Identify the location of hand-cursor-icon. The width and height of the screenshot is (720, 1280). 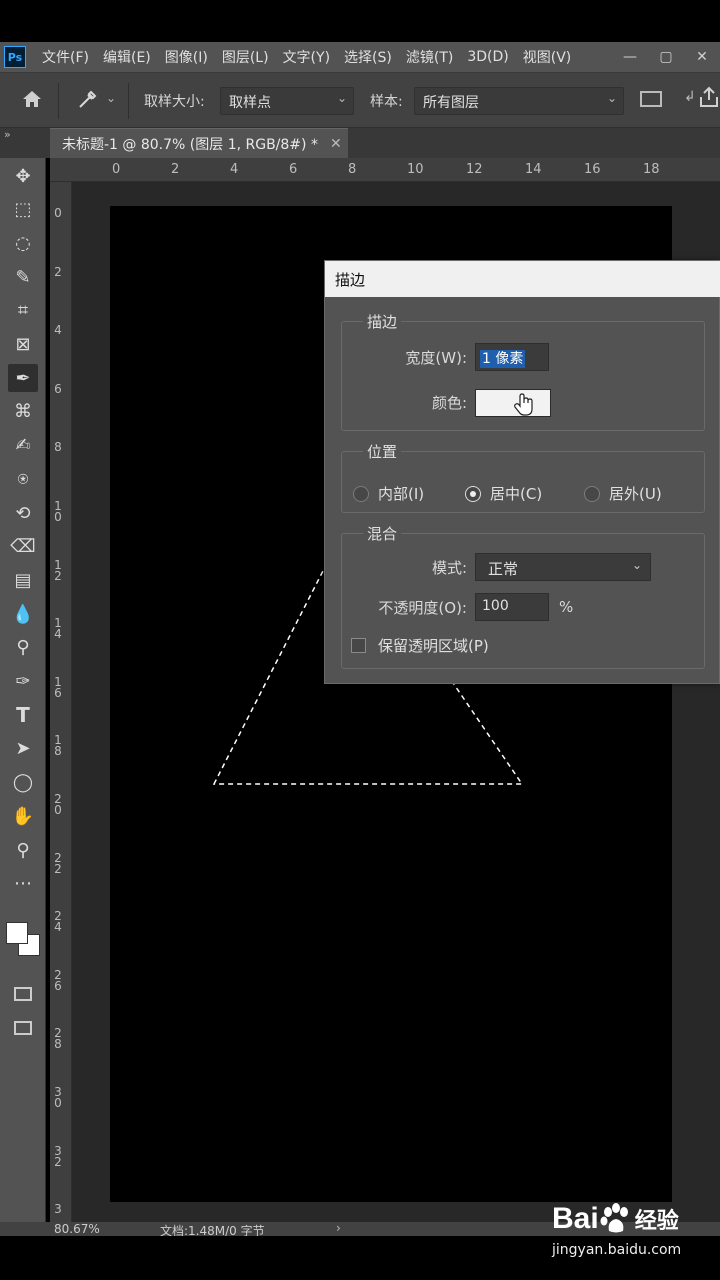
(523, 404).